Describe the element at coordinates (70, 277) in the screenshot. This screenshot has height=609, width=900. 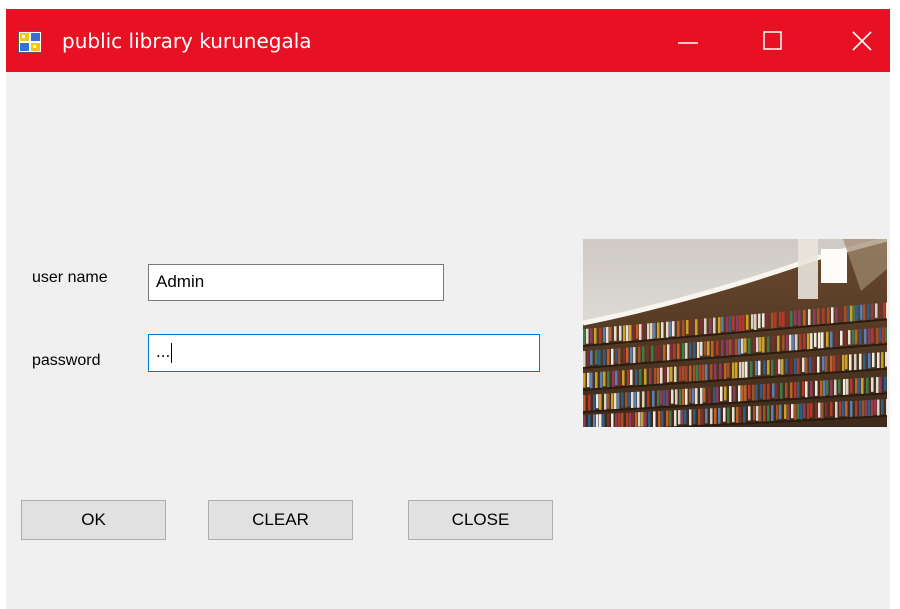
I see `username-label: user name` at that location.